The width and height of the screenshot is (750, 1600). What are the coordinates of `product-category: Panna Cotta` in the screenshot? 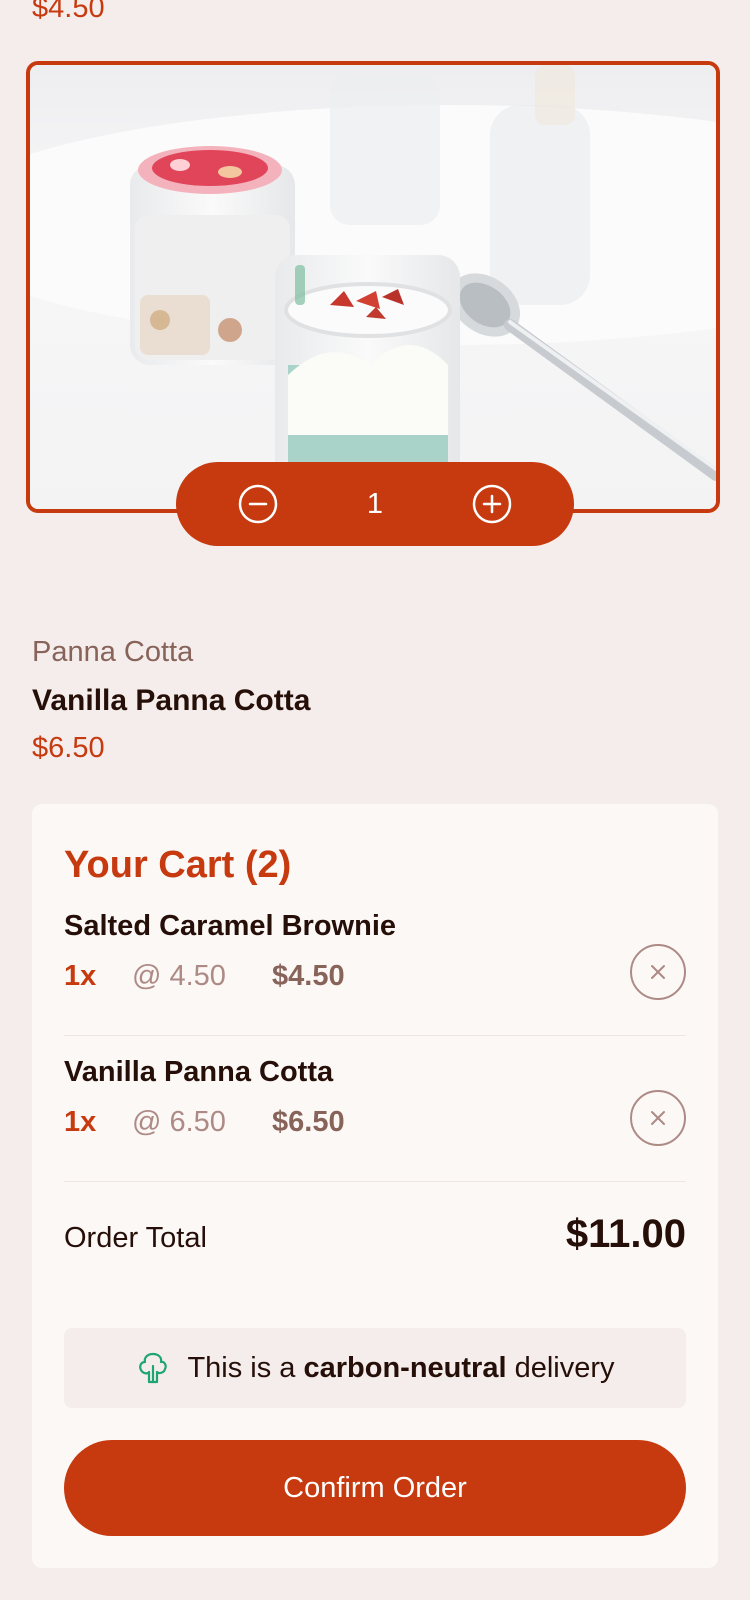 It's located at (113, 652).